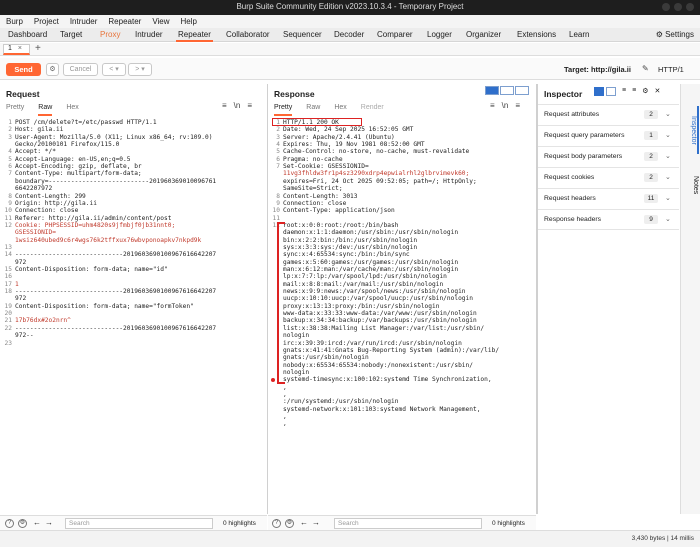  What do you see at coordinates (160, 21) in the screenshot?
I see `menu-view: View` at bounding box center [160, 21].